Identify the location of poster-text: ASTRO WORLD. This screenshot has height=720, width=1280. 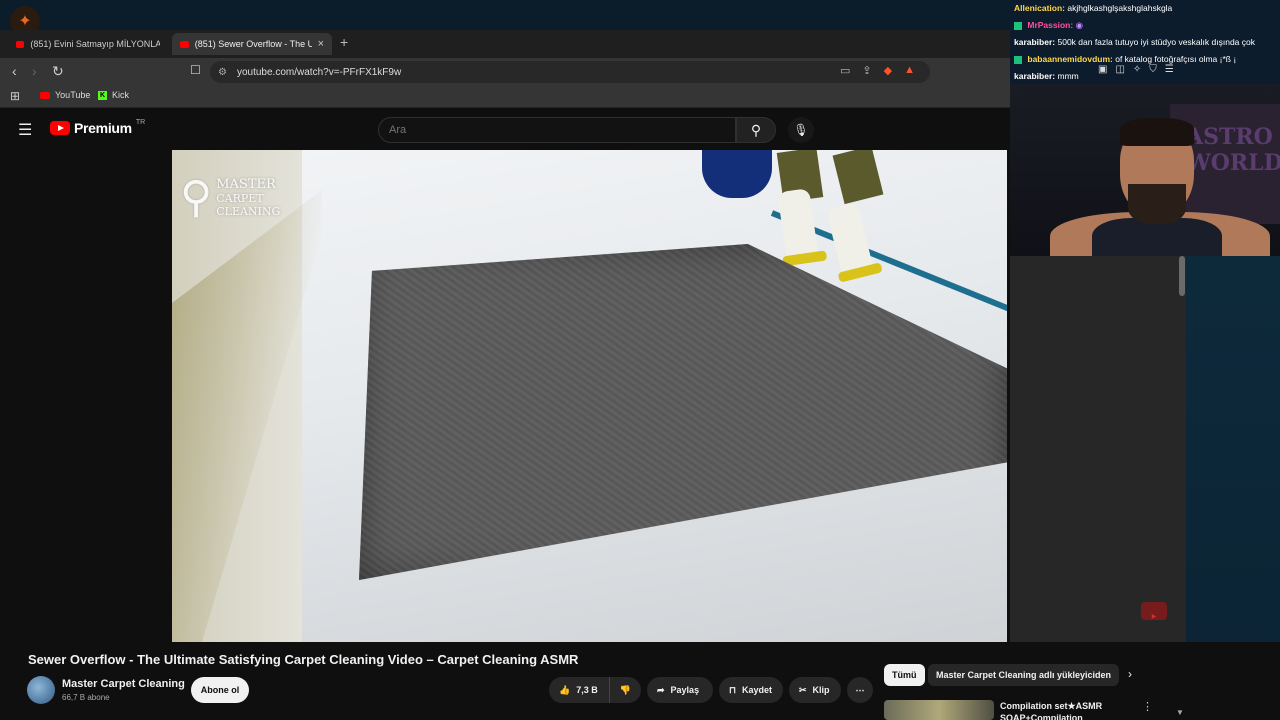
(1233, 150).